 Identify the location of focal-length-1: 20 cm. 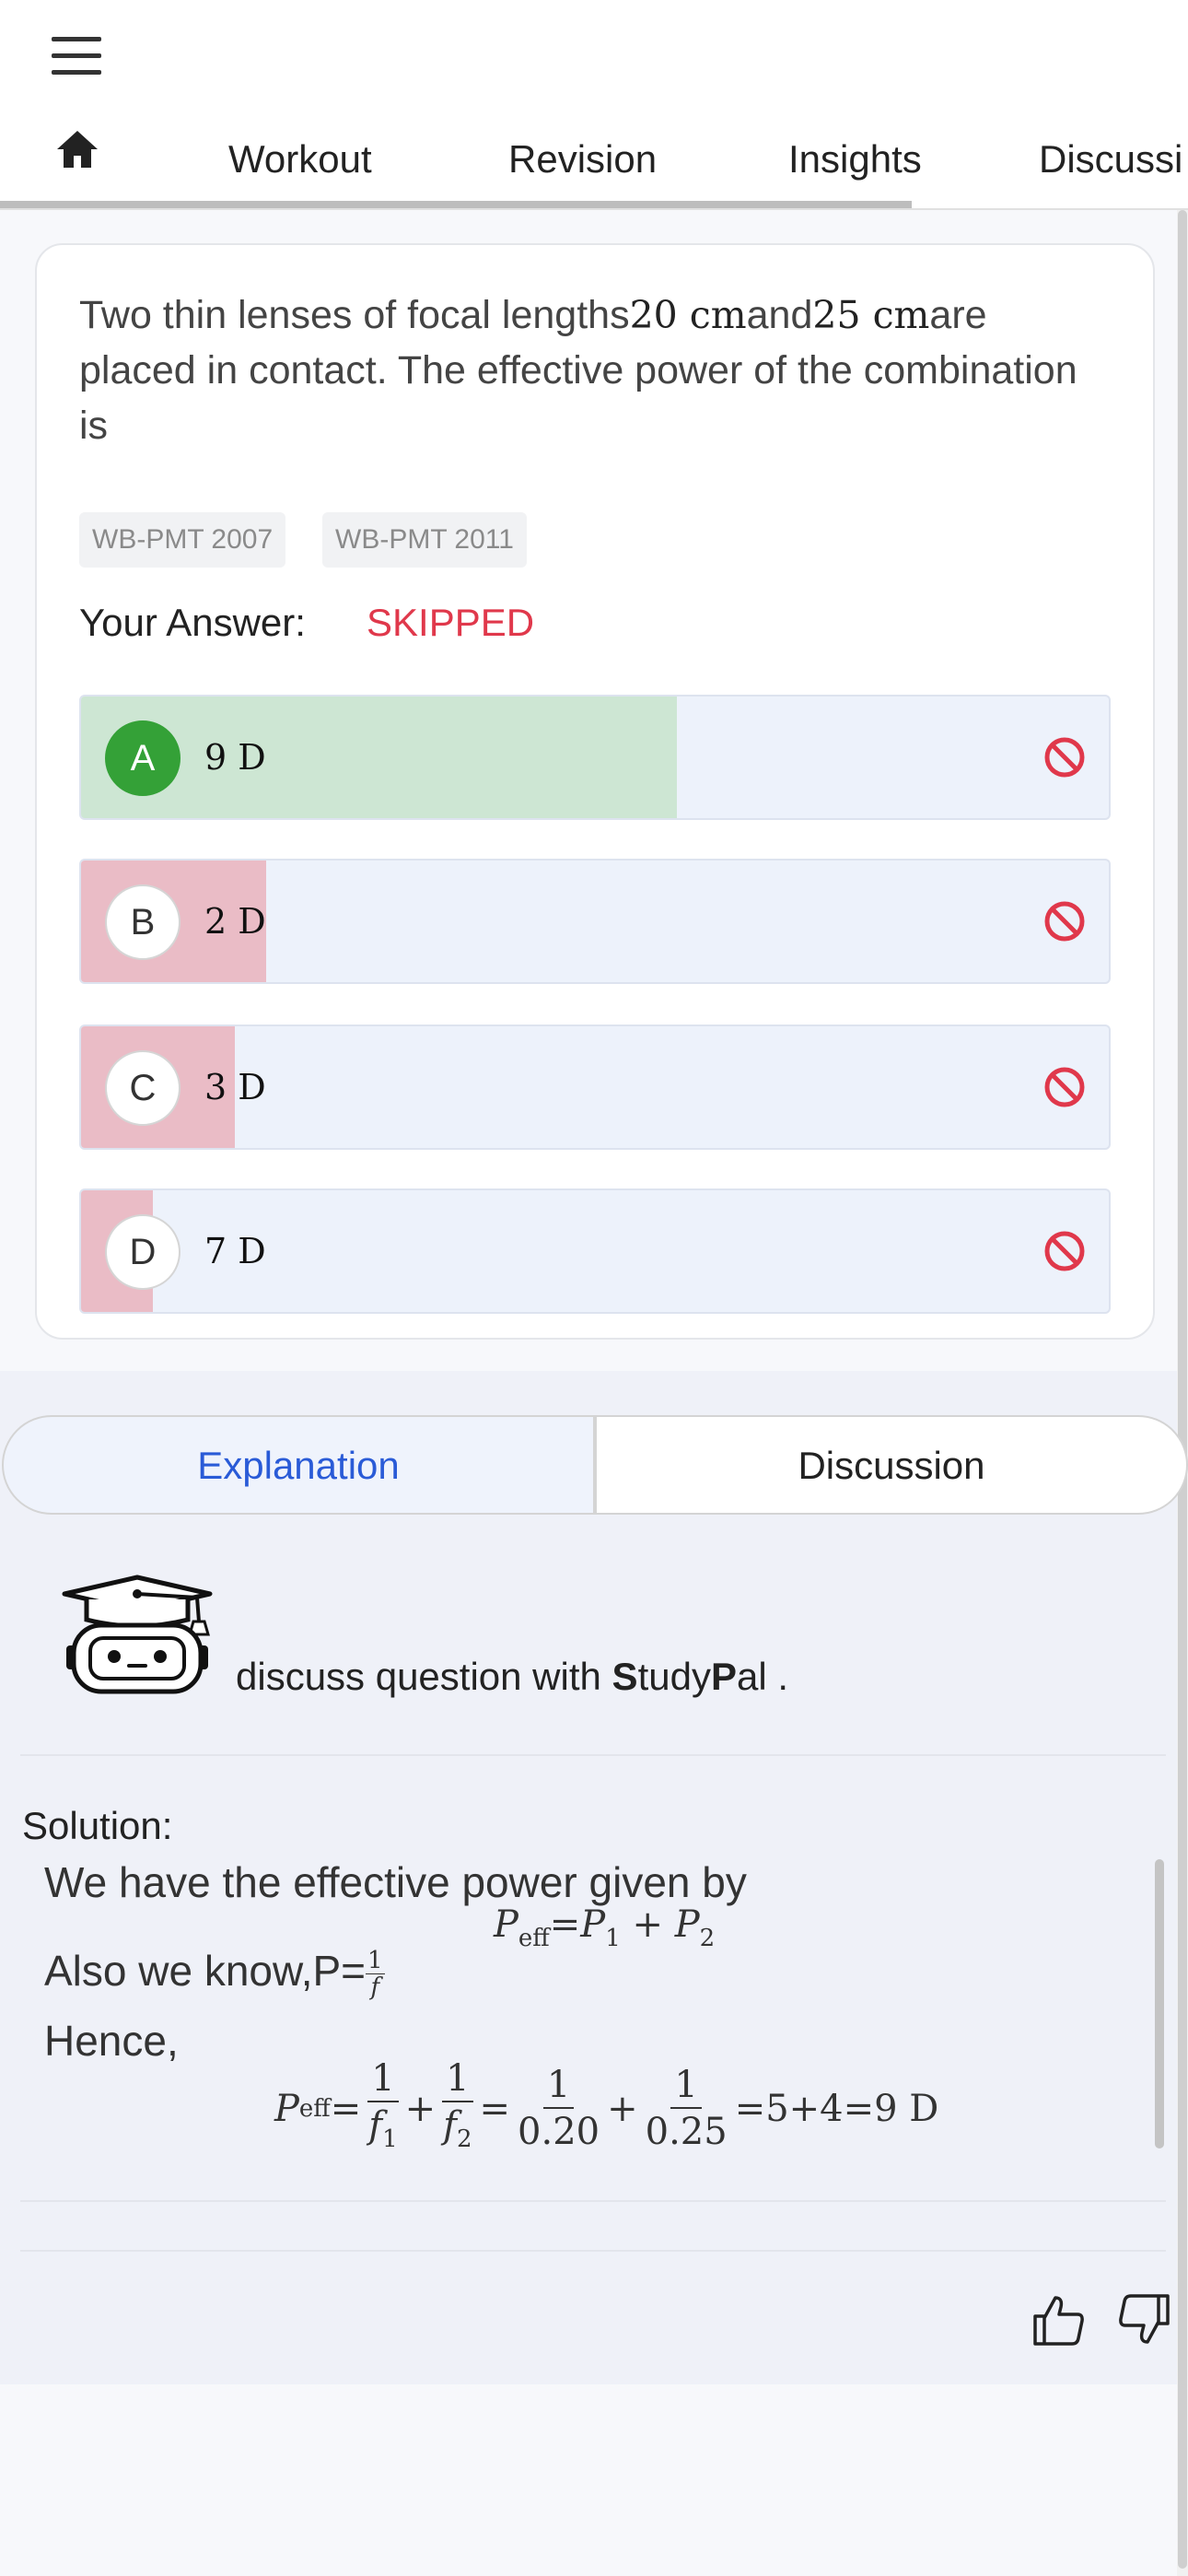
(688, 315).